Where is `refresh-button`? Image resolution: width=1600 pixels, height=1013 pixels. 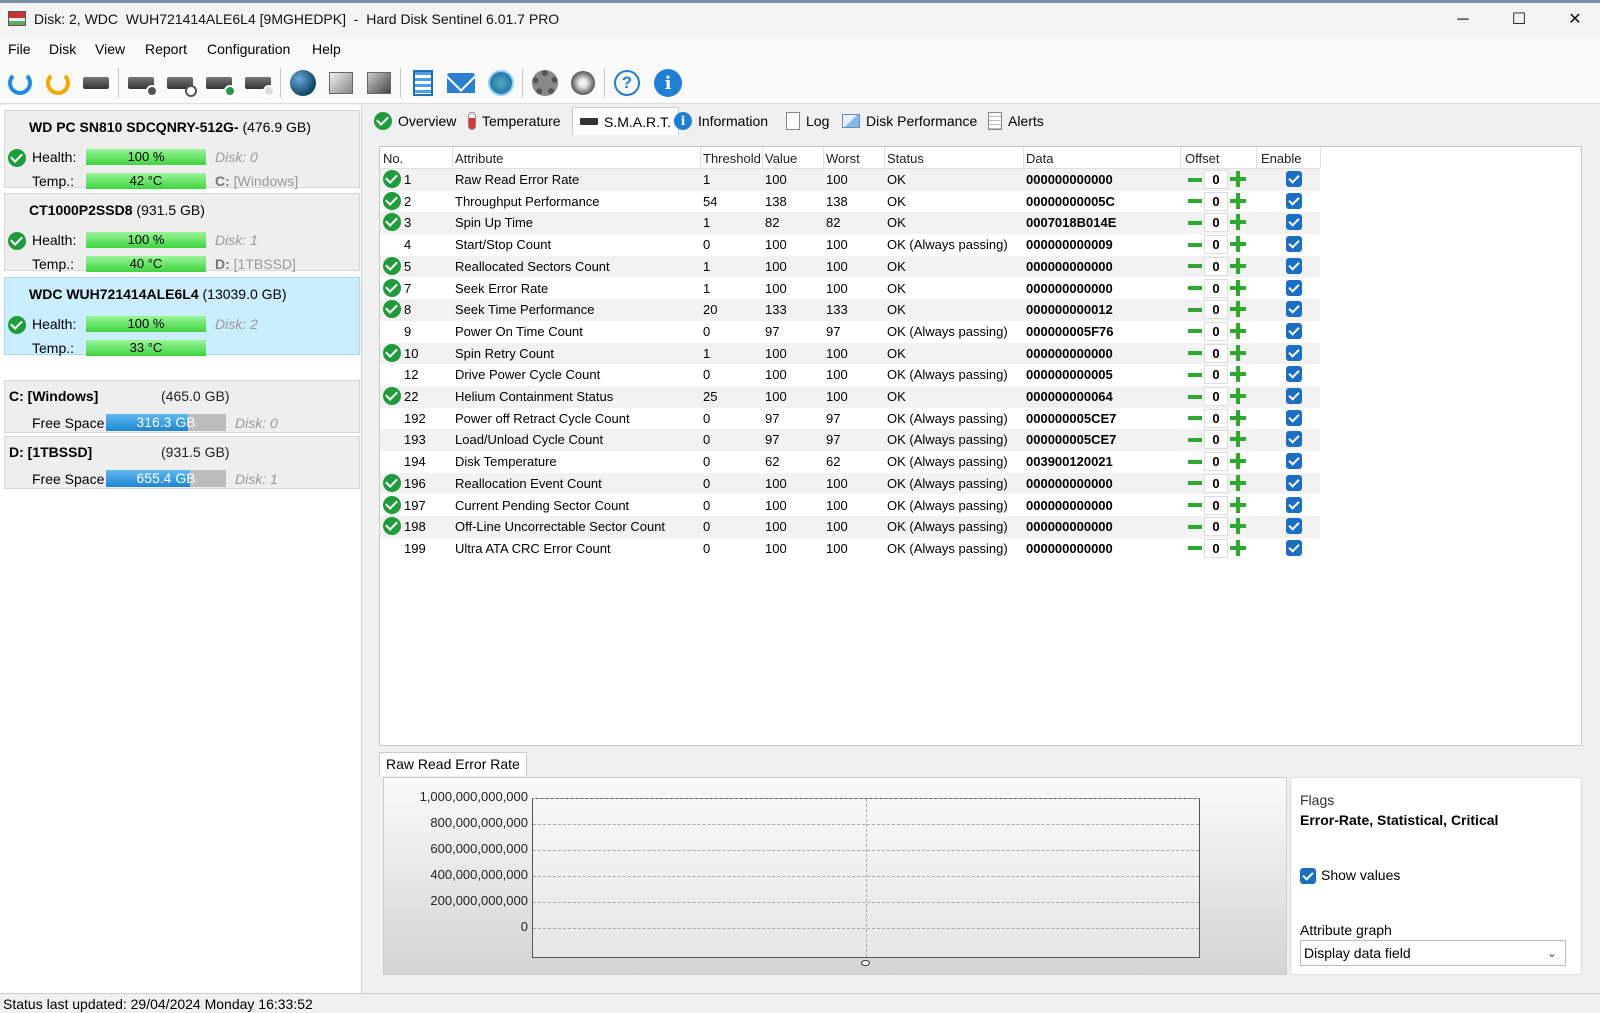 refresh-button is located at coordinates (20, 83).